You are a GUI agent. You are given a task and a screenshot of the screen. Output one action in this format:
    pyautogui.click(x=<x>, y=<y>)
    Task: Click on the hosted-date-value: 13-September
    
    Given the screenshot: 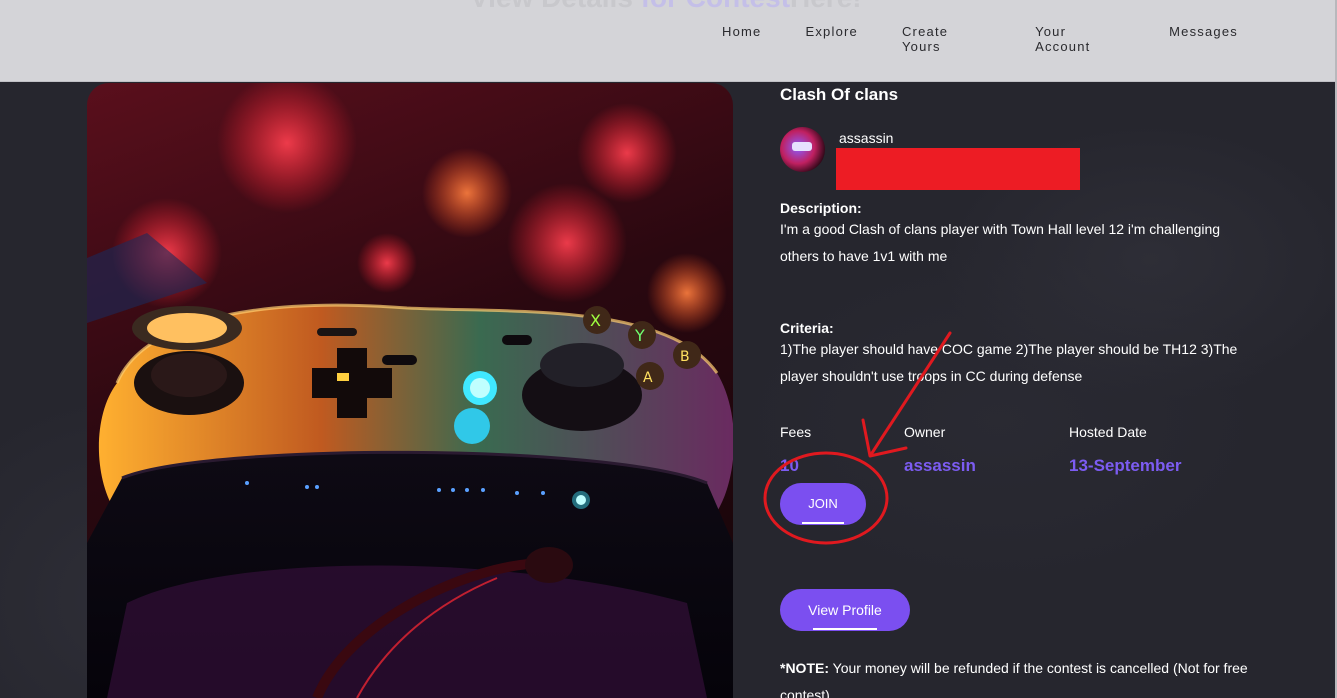 What is the action you would take?
    pyautogui.click(x=1125, y=465)
    